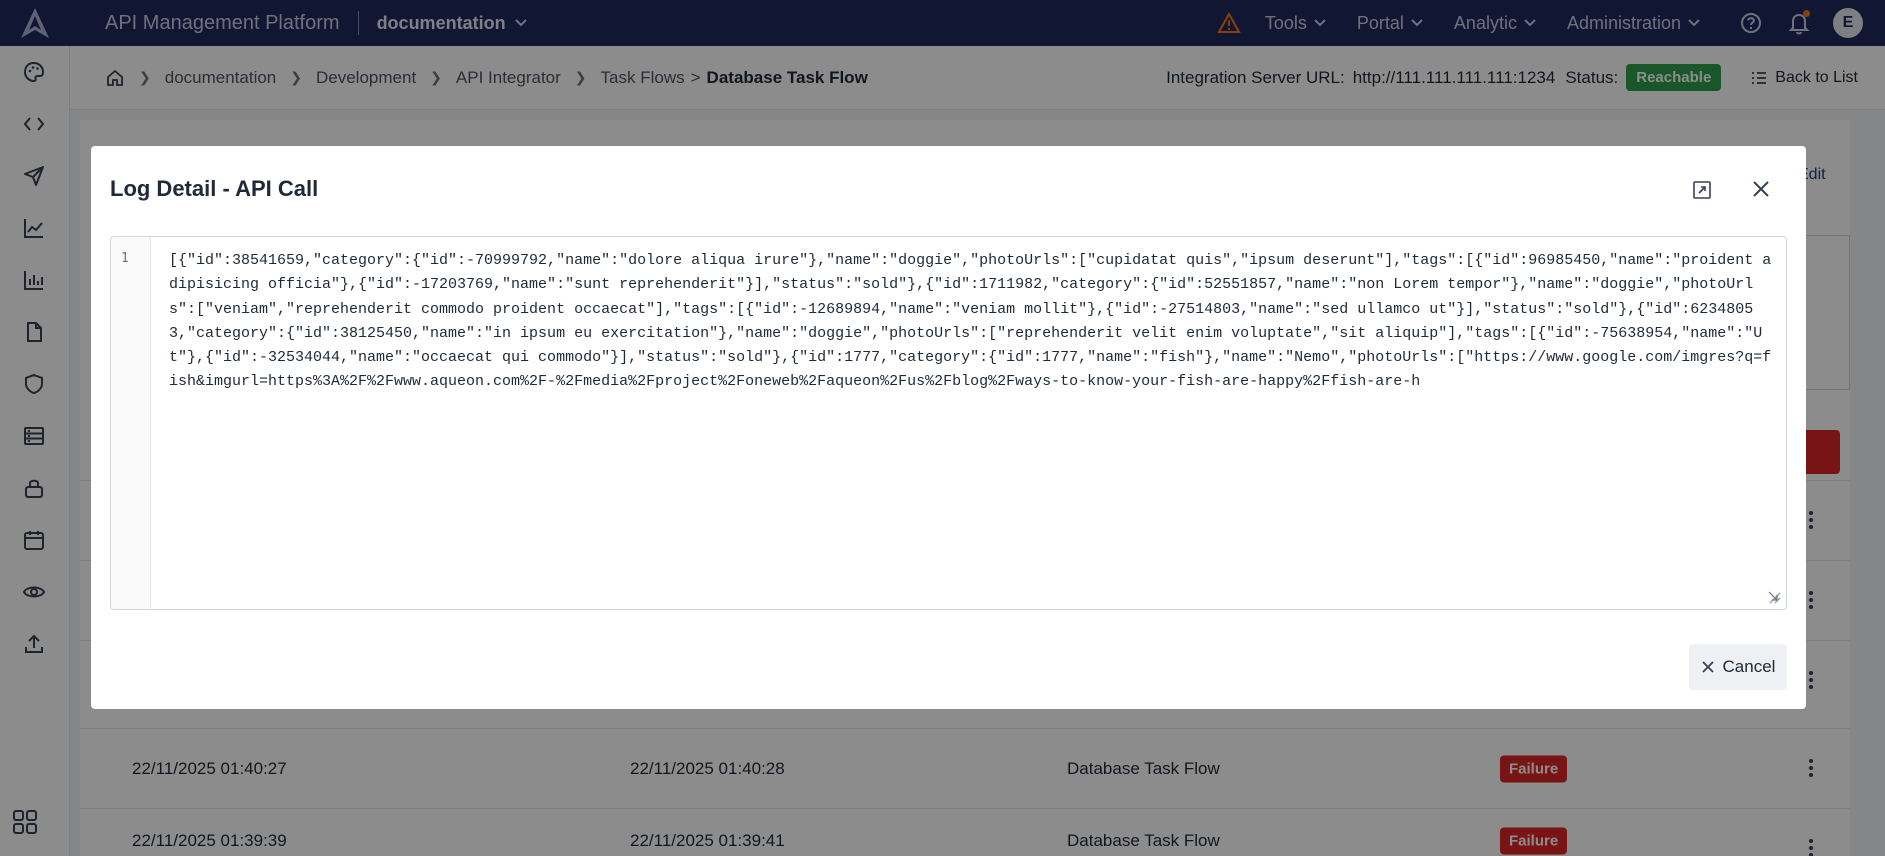  I want to click on resize-handle-icon, so click(1774, 597).